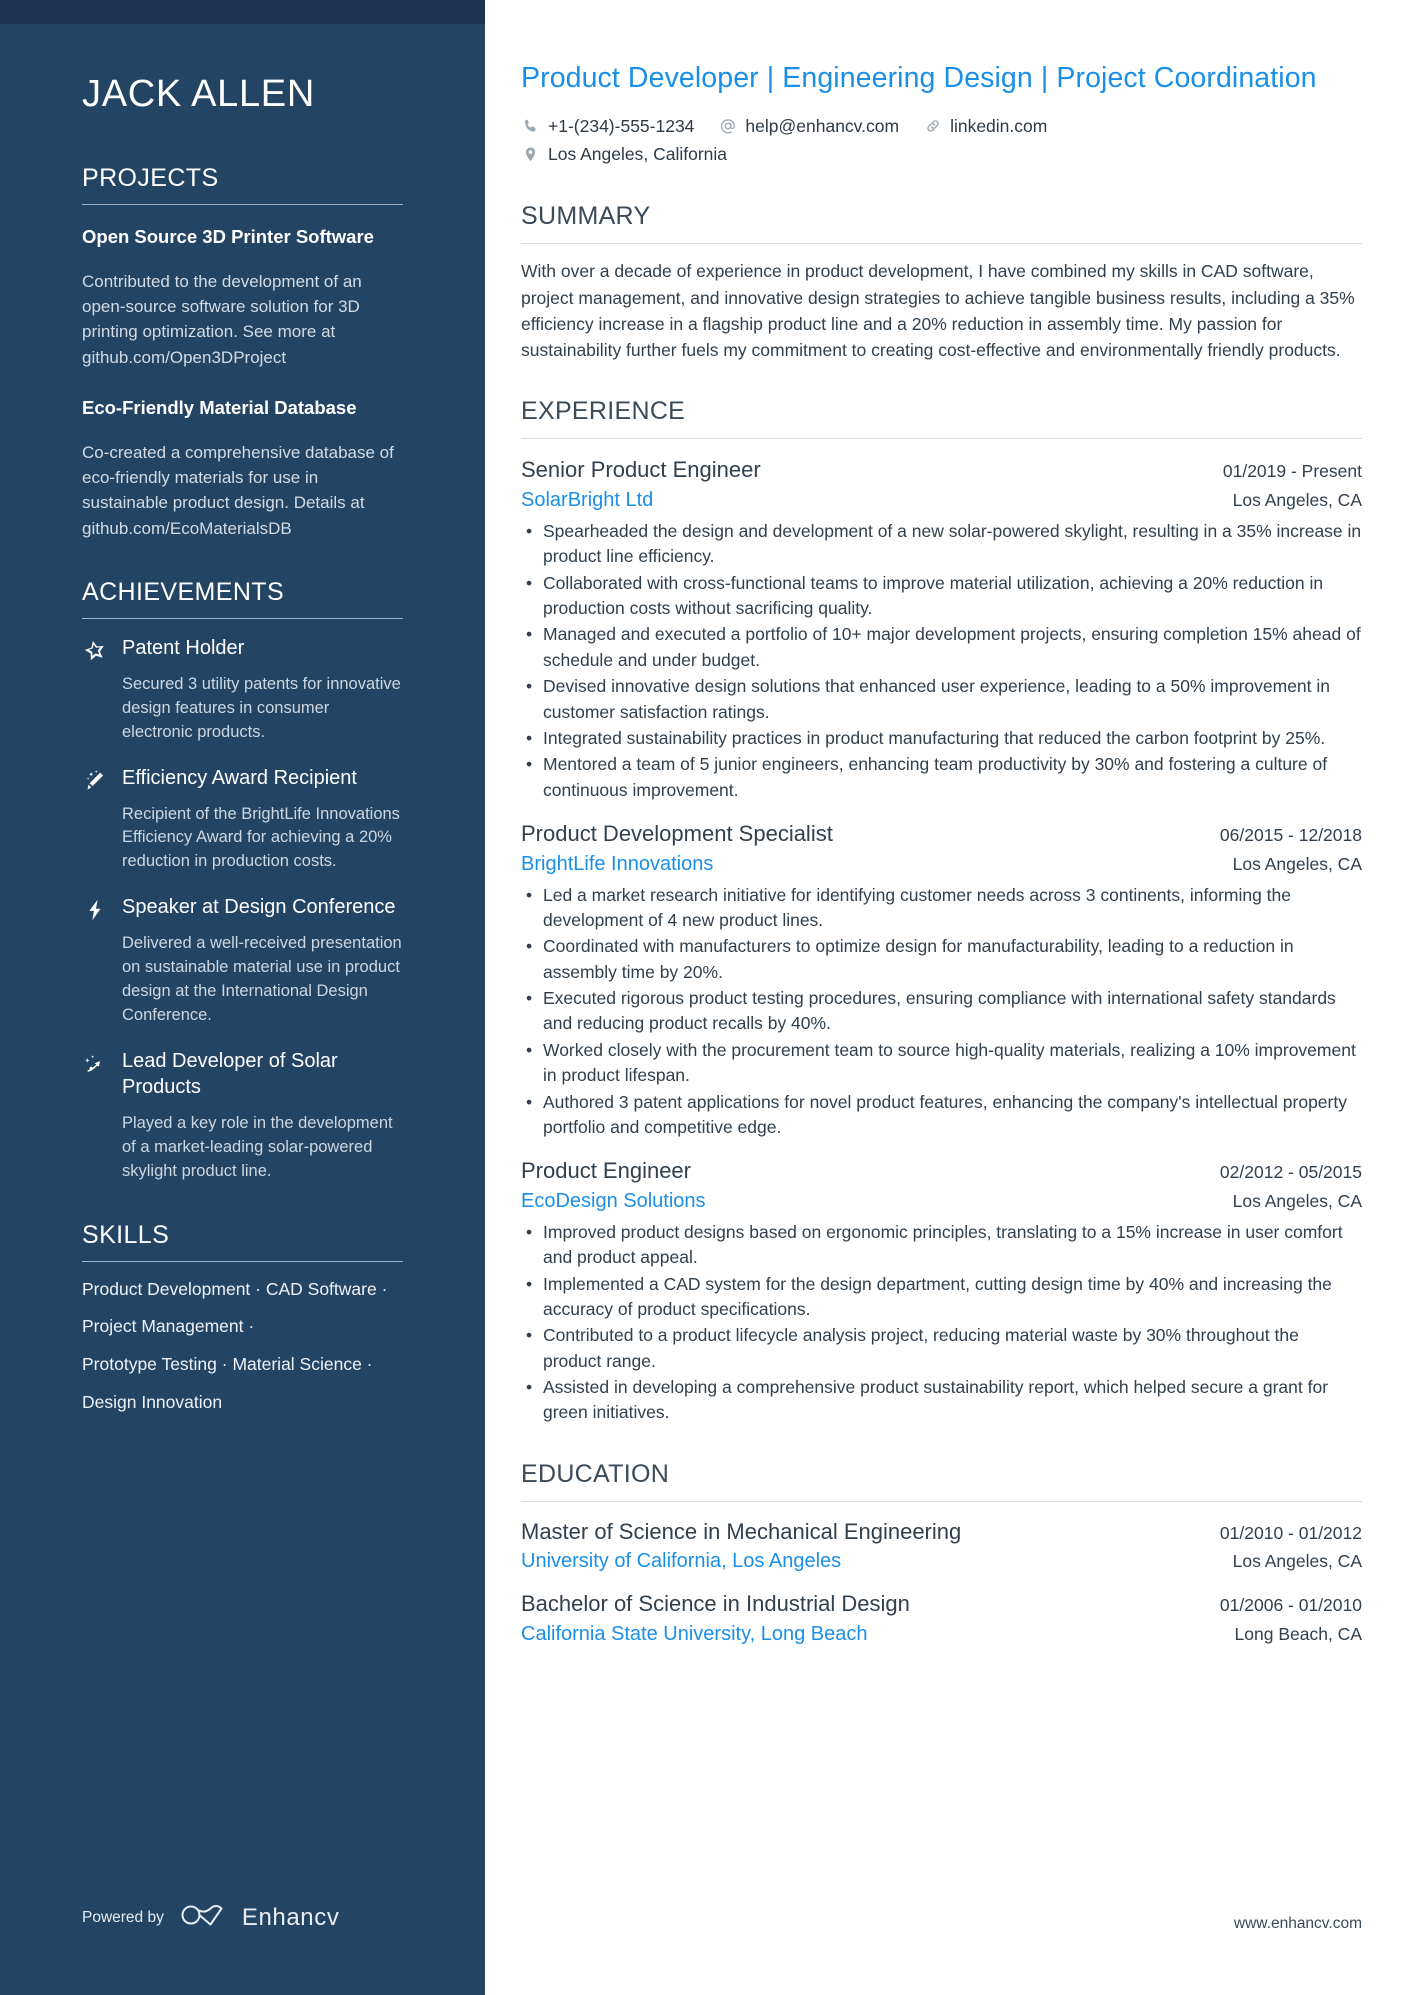 Image resolution: width=1410 pixels, height=1995 pixels. I want to click on summary-title: SUMMARY, so click(586, 216).